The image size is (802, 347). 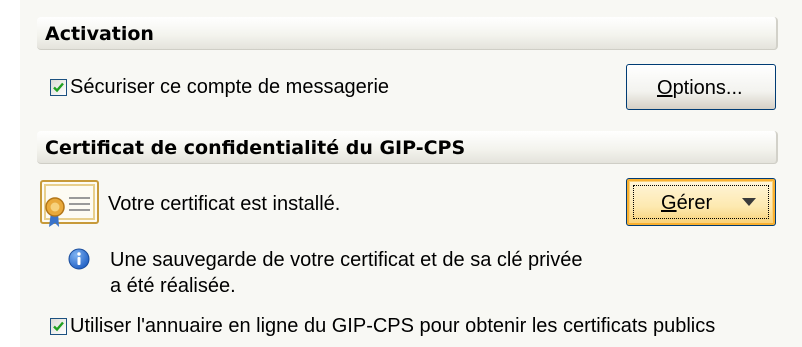 I want to click on secure-account-label: Sécuriser ce compte de messagerie, so click(x=229, y=87).